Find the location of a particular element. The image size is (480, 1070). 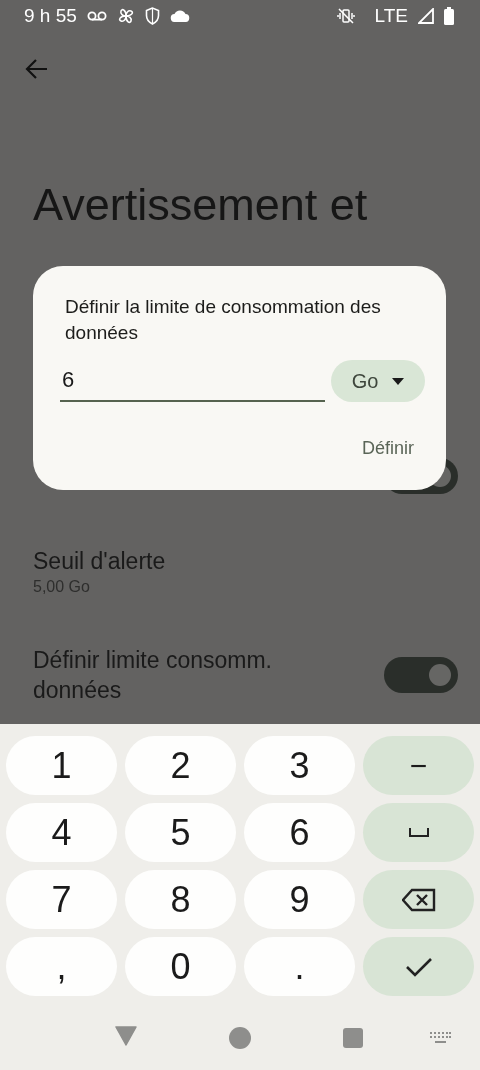

caret-icon is located at coordinates (398, 381).